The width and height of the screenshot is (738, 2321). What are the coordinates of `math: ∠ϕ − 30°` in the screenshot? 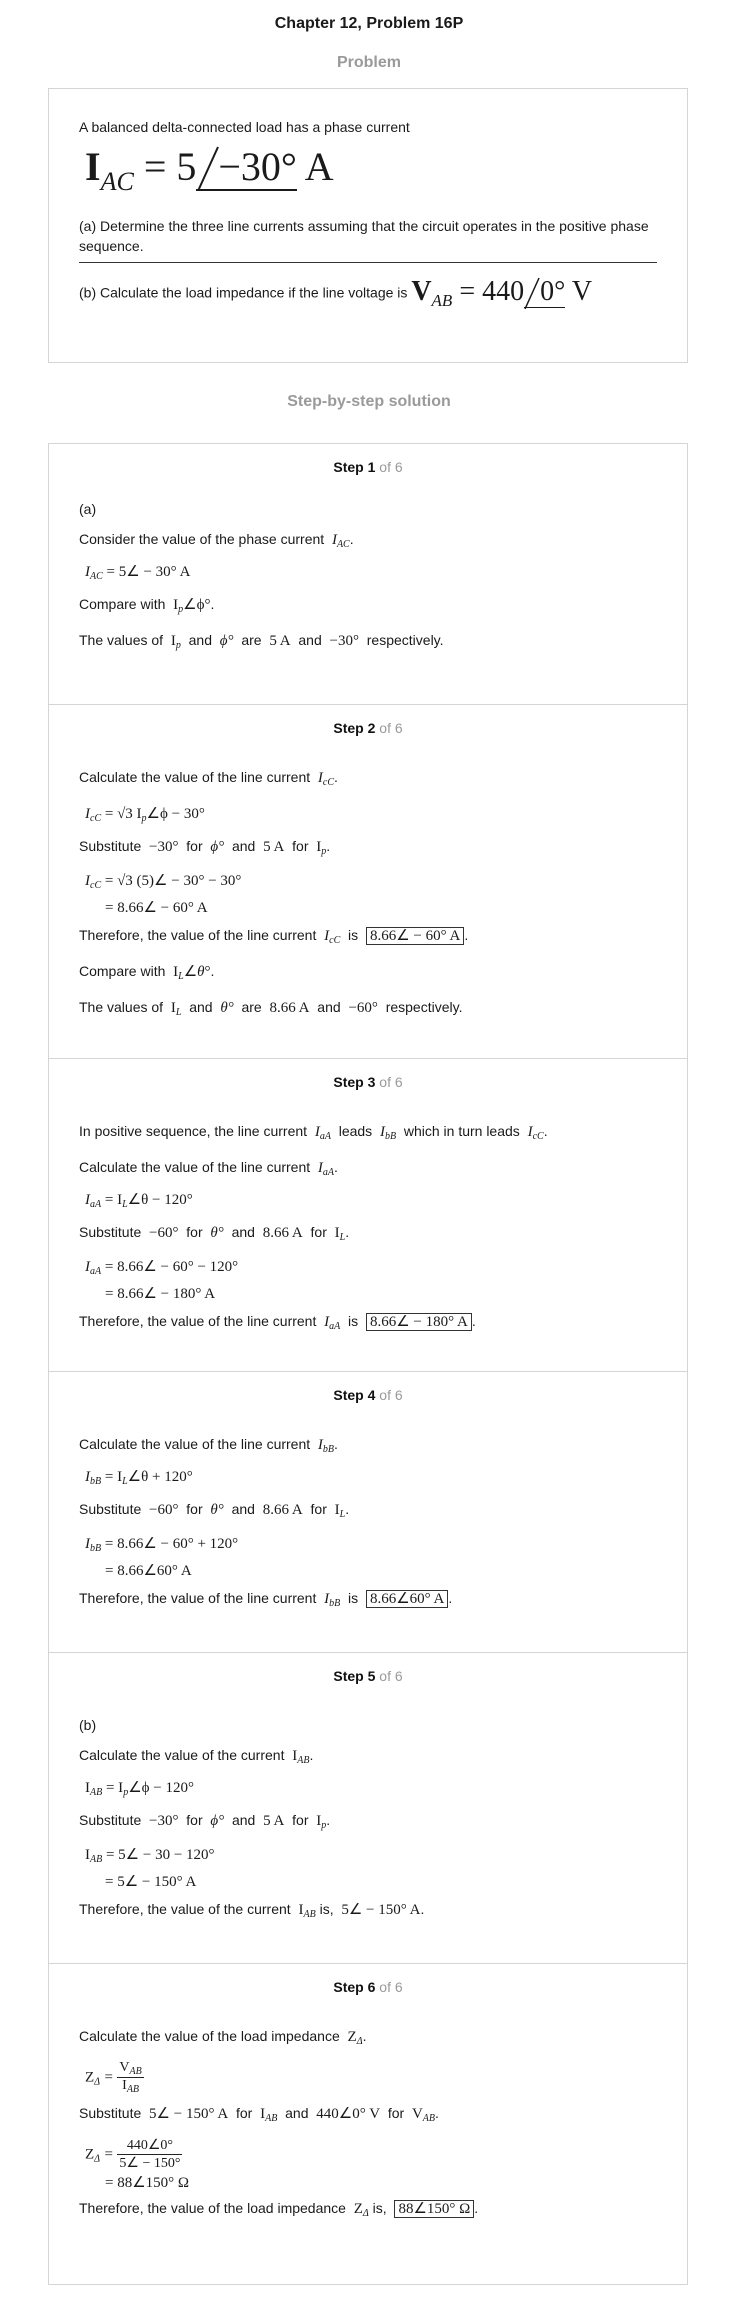 It's located at (175, 814).